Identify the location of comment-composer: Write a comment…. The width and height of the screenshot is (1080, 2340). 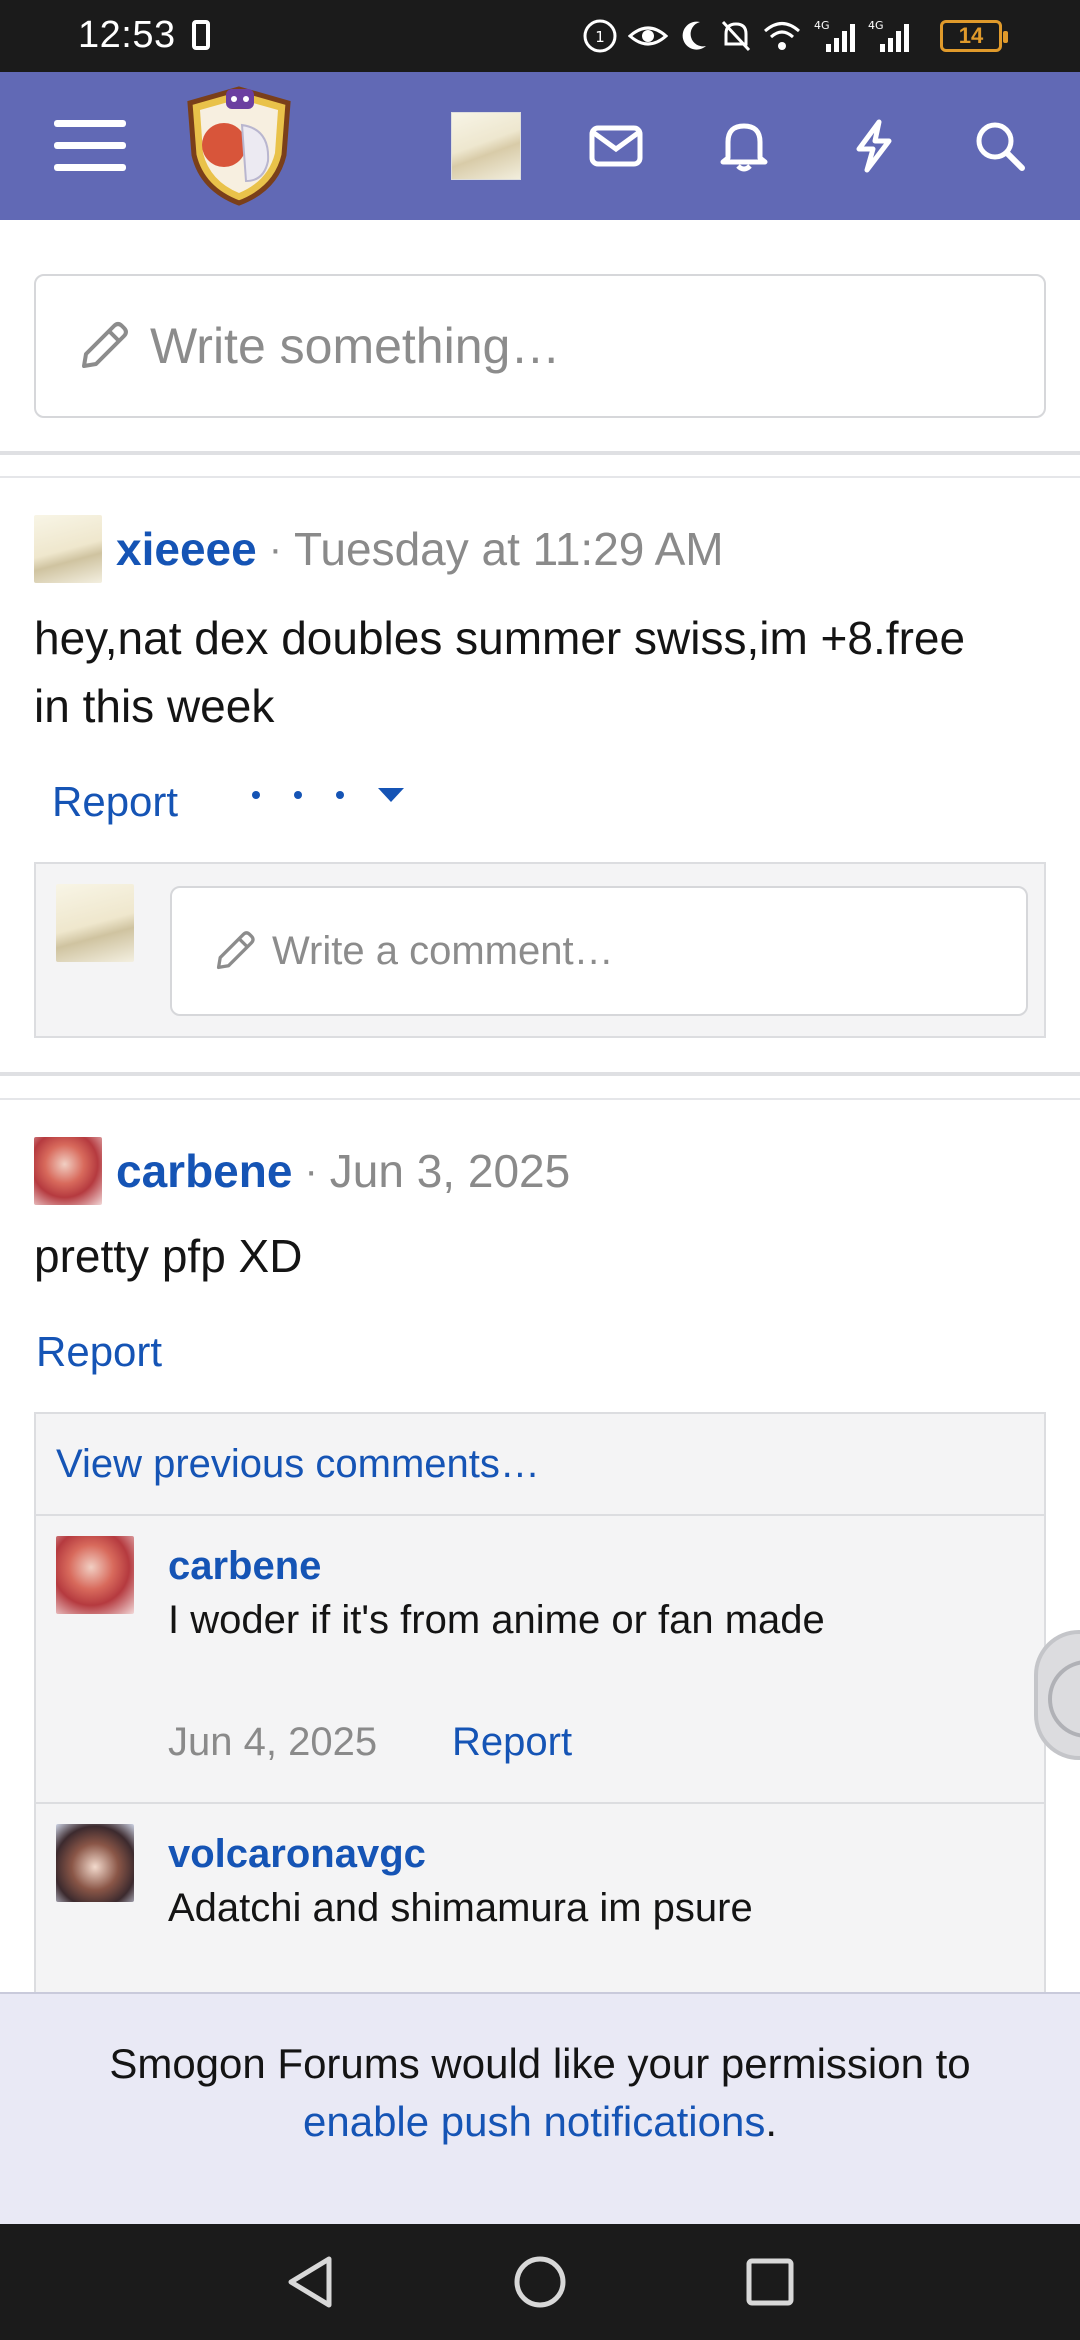
(540, 950).